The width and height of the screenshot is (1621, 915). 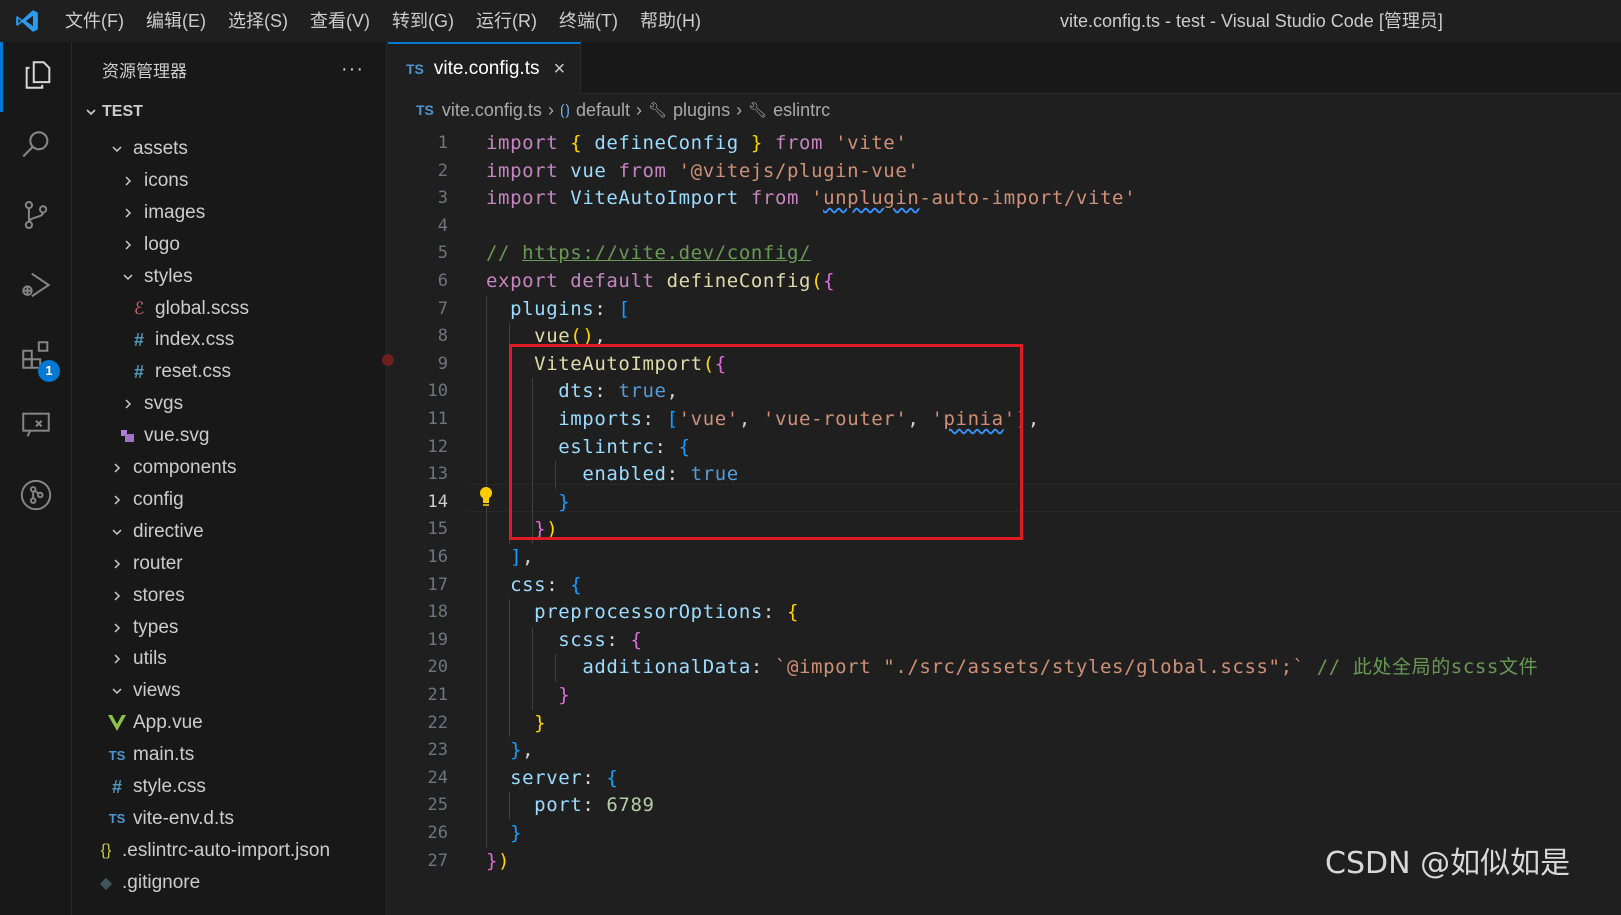 What do you see at coordinates (36, 147) in the screenshot?
I see `search-activity-button` at bounding box center [36, 147].